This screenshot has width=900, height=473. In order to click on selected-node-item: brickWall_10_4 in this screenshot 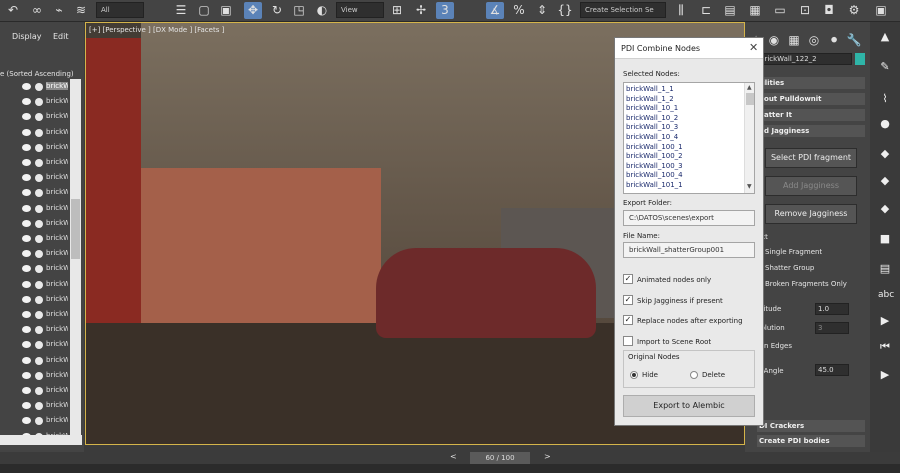, I will do `click(652, 137)`.